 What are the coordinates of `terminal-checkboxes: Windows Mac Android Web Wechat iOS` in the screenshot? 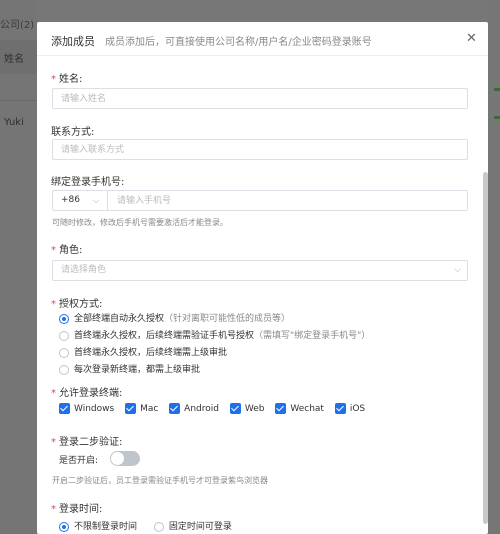 It's located at (216, 408).